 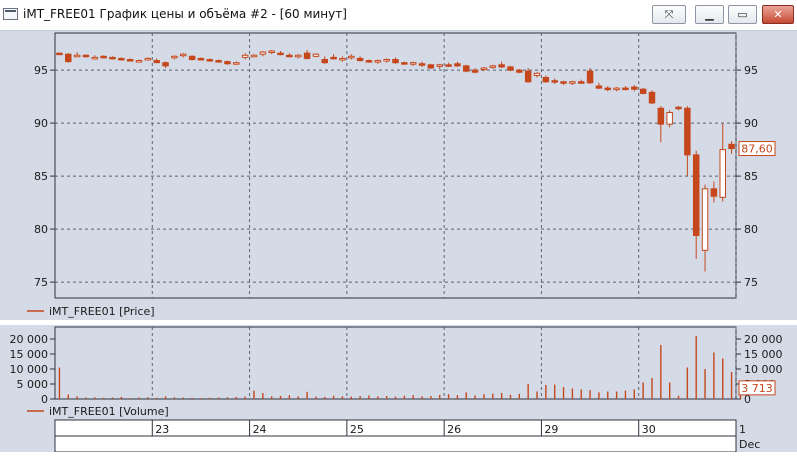 I want to click on sync-icon: ⤧, so click(x=669, y=14).